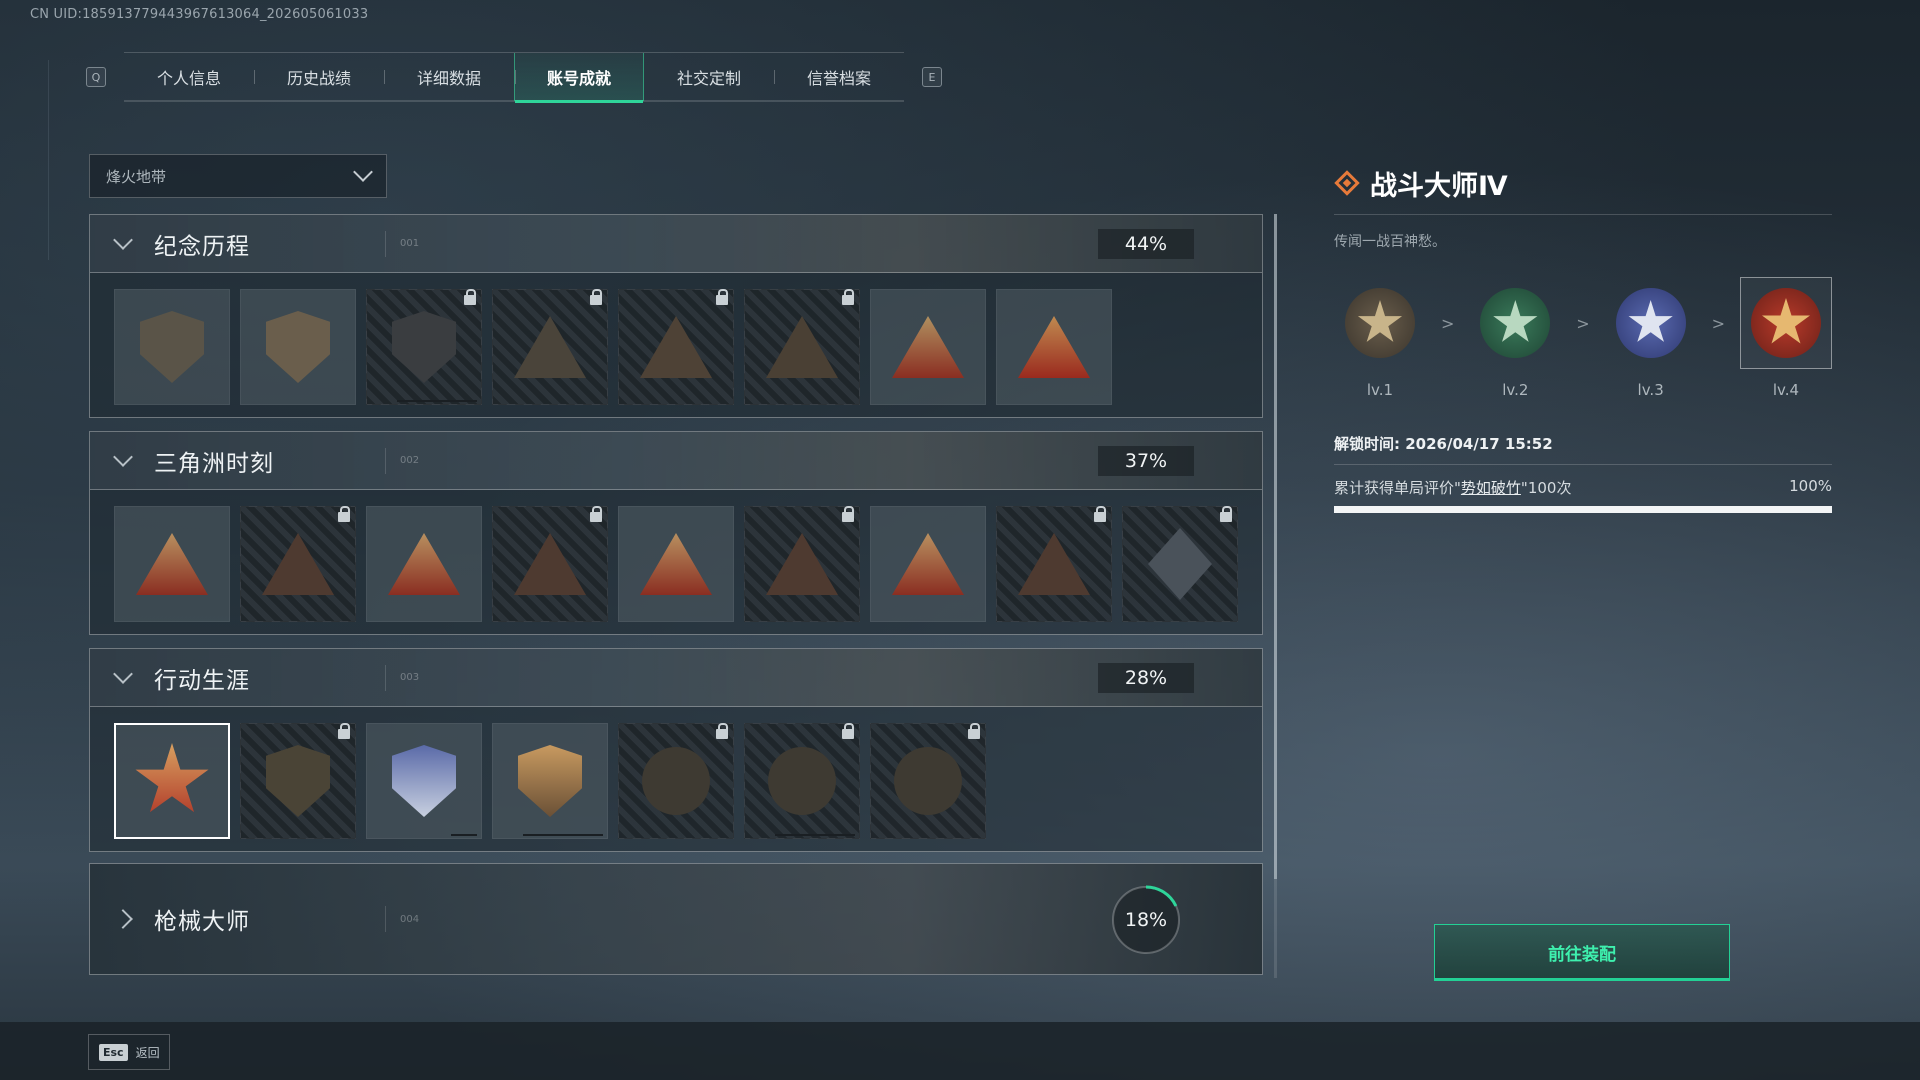 This screenshot has height=1080, width=1920. I want to click on badge-combat-master-selected, so click(172, 781).